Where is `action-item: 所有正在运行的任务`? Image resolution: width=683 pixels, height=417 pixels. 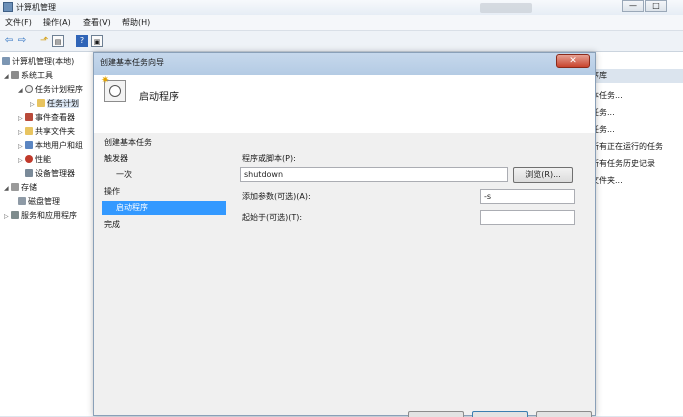 action-item: 所有正在运行的任务 is located at coordinates (627, 146).